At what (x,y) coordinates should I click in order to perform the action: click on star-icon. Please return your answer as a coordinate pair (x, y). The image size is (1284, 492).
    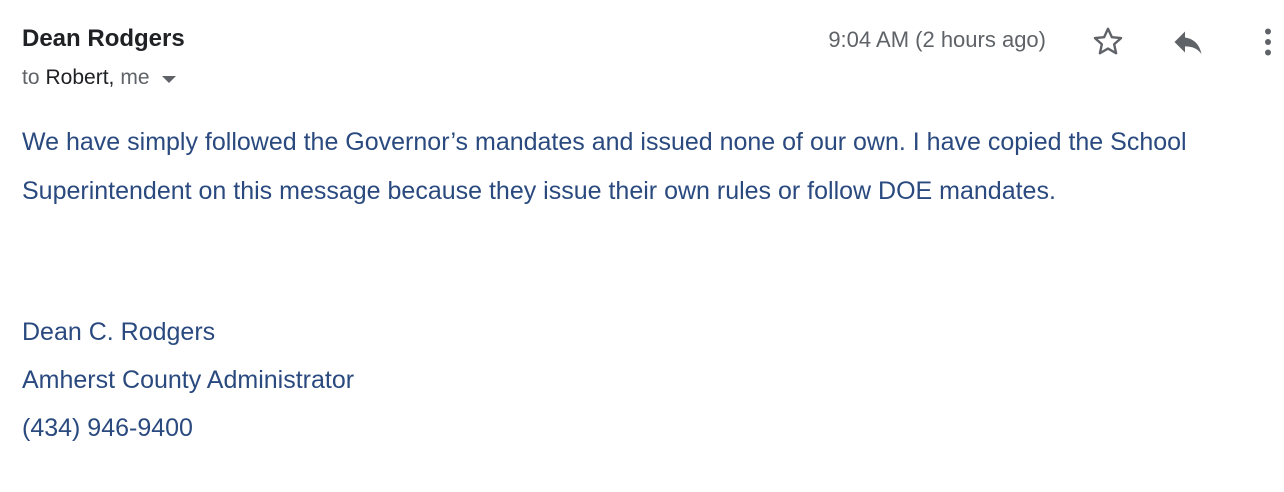
    Looking at the image, I should click on (1108, 41).